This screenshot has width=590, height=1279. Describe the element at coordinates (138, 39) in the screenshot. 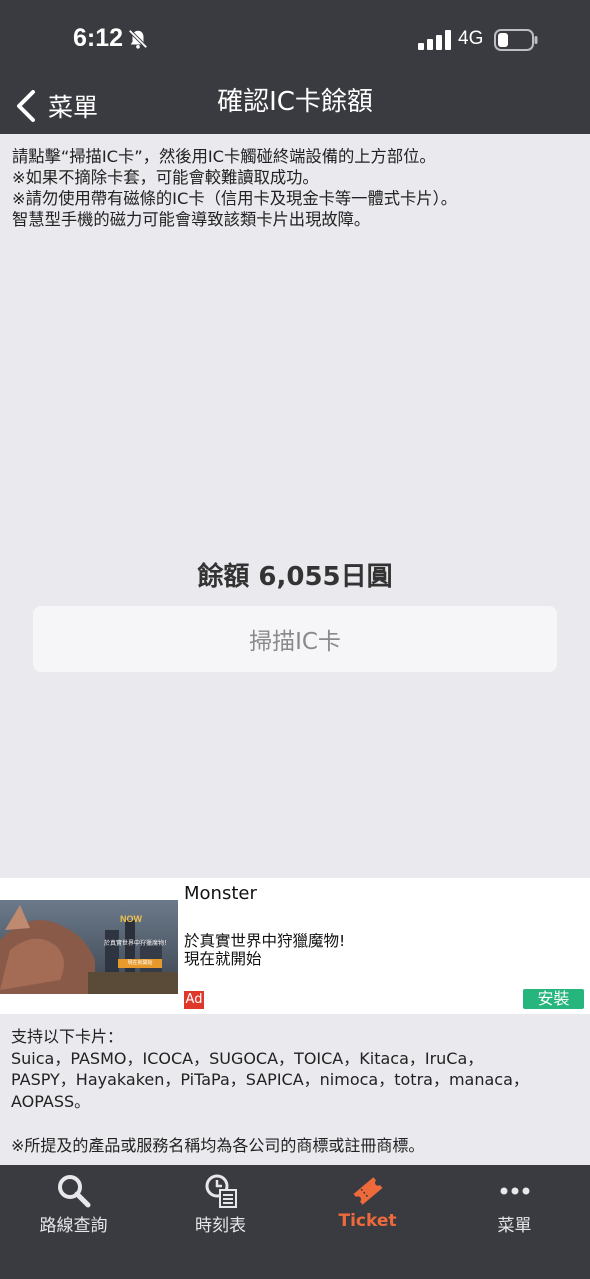

I see `bell-muted-icon` at that location.